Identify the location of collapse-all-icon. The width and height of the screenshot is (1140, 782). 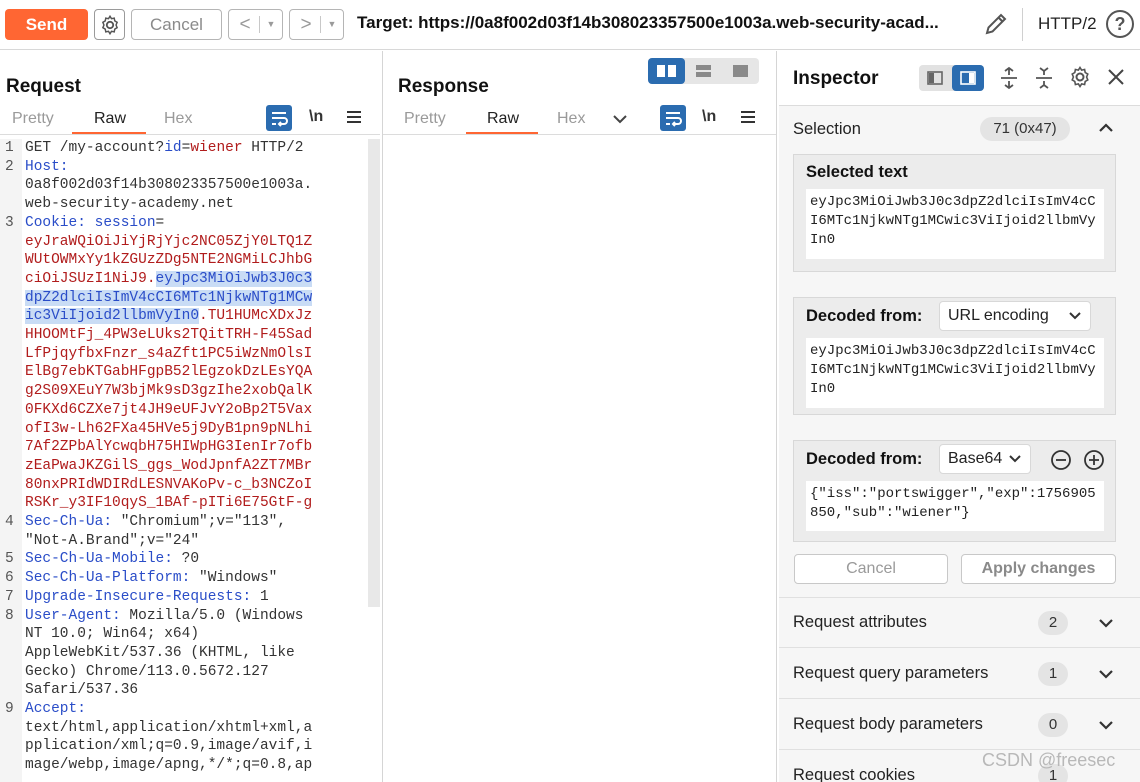
(1044, 78).